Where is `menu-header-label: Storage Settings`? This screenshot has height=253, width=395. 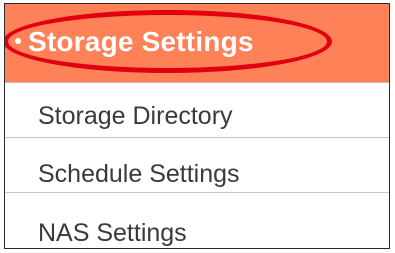
menu-header-label: Storage Settings is located at coordinates (141, 41).